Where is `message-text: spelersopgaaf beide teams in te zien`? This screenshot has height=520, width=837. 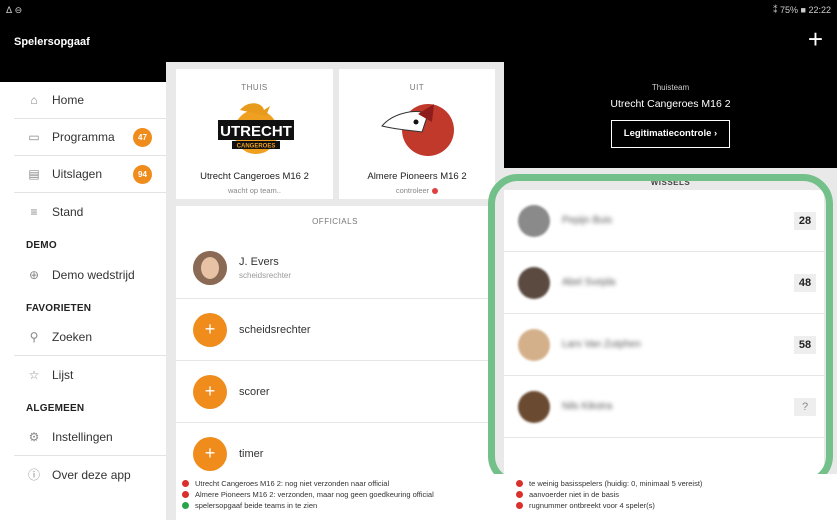 message-text: spelersopgaaf beide teams in te zien is located at coordinates (256, 505).